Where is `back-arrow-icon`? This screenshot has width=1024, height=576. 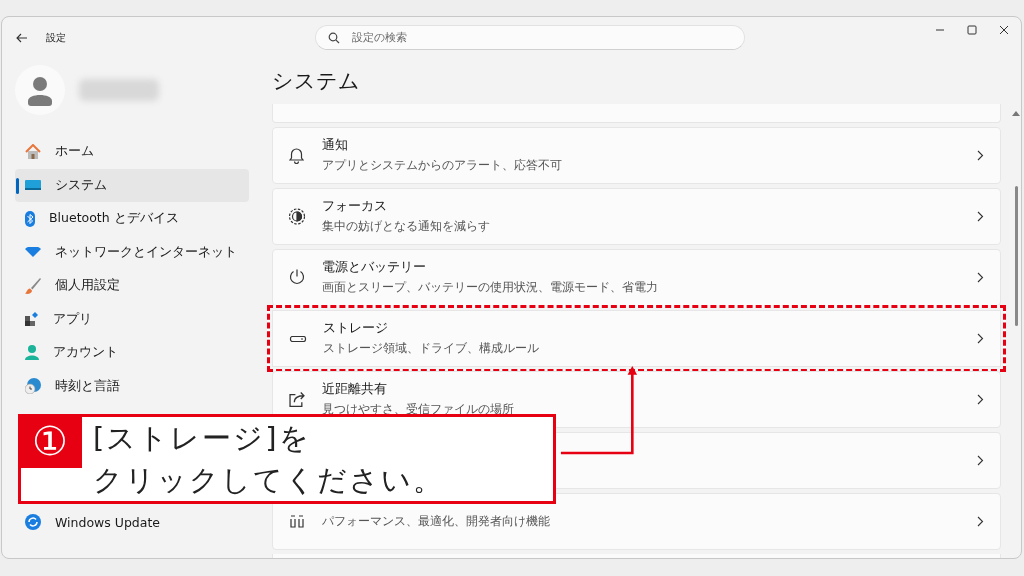
back-arrow-icon is located at coordinates (22, 37).